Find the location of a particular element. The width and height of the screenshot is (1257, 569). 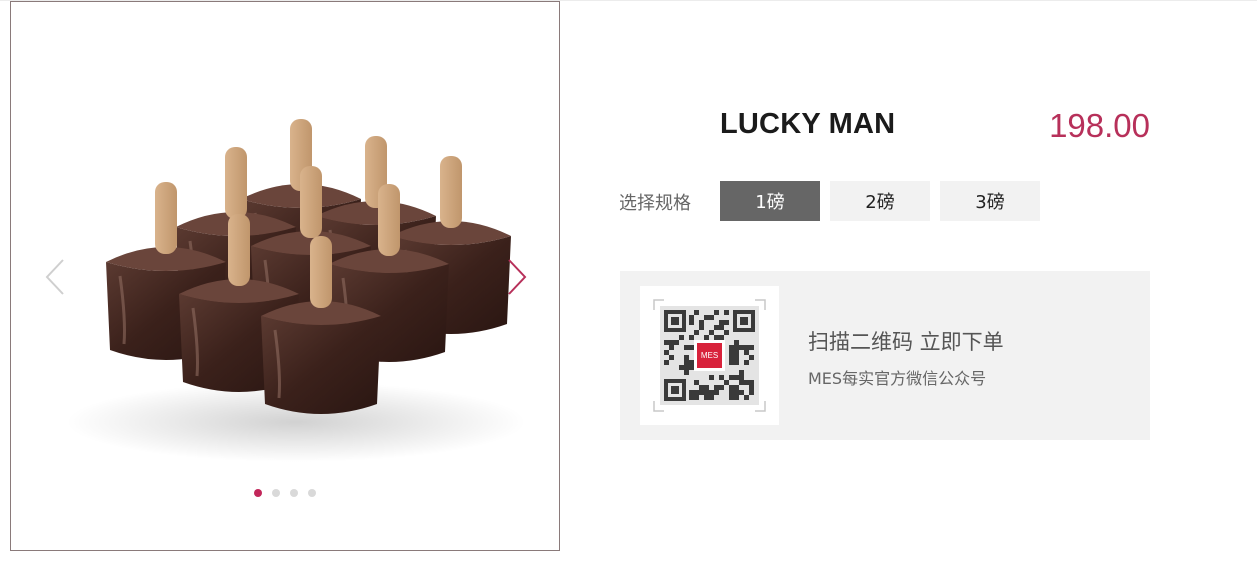

spec-options: 1磅 2磅 3磅 is located at coordinates (885, 201).